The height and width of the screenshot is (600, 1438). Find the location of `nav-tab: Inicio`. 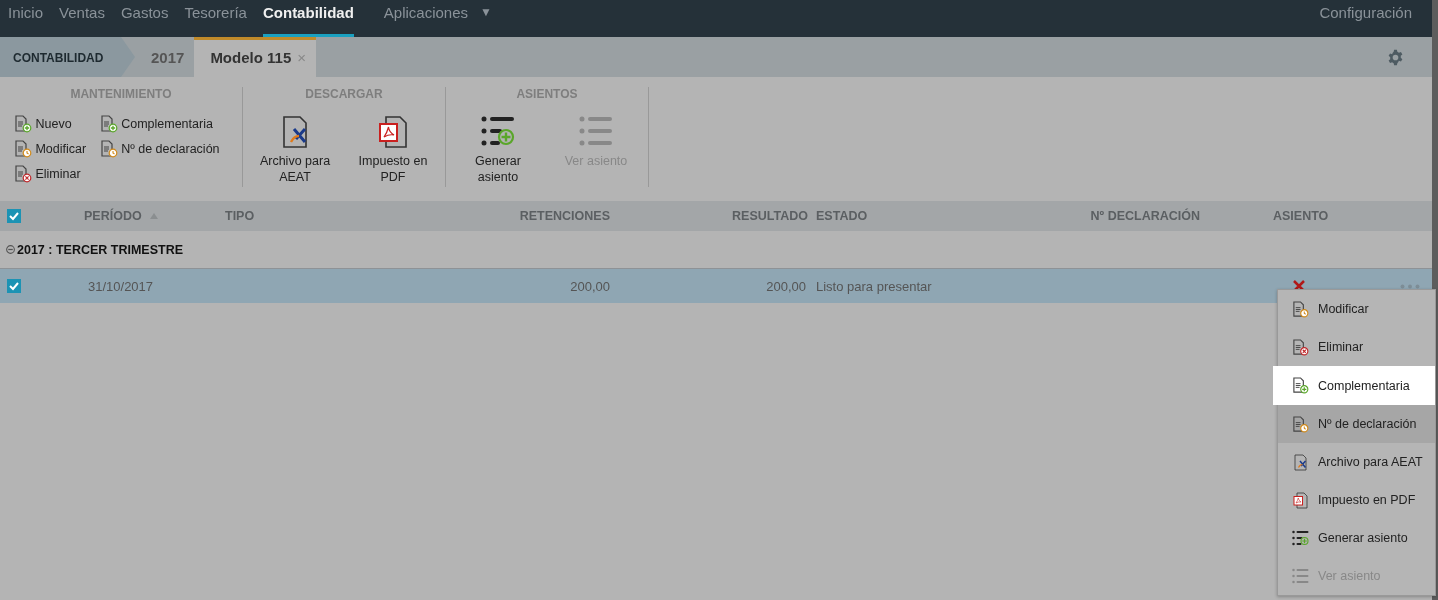

nav-tab: Inicio is located at coordinates (26, 18).